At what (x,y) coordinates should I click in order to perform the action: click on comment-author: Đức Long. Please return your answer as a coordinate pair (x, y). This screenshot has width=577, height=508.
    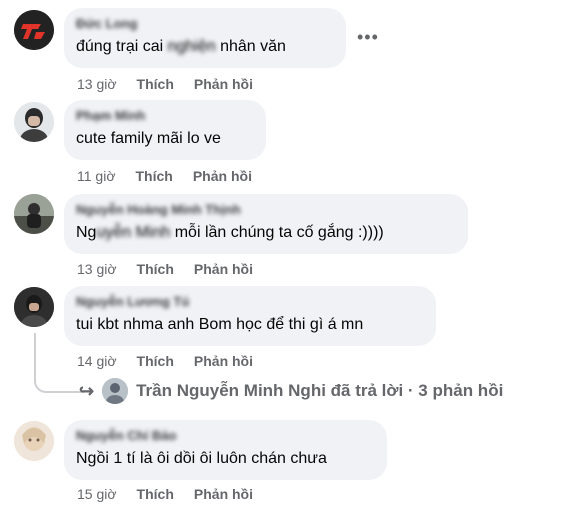
    Looking at the image, I should click on (205, 24).